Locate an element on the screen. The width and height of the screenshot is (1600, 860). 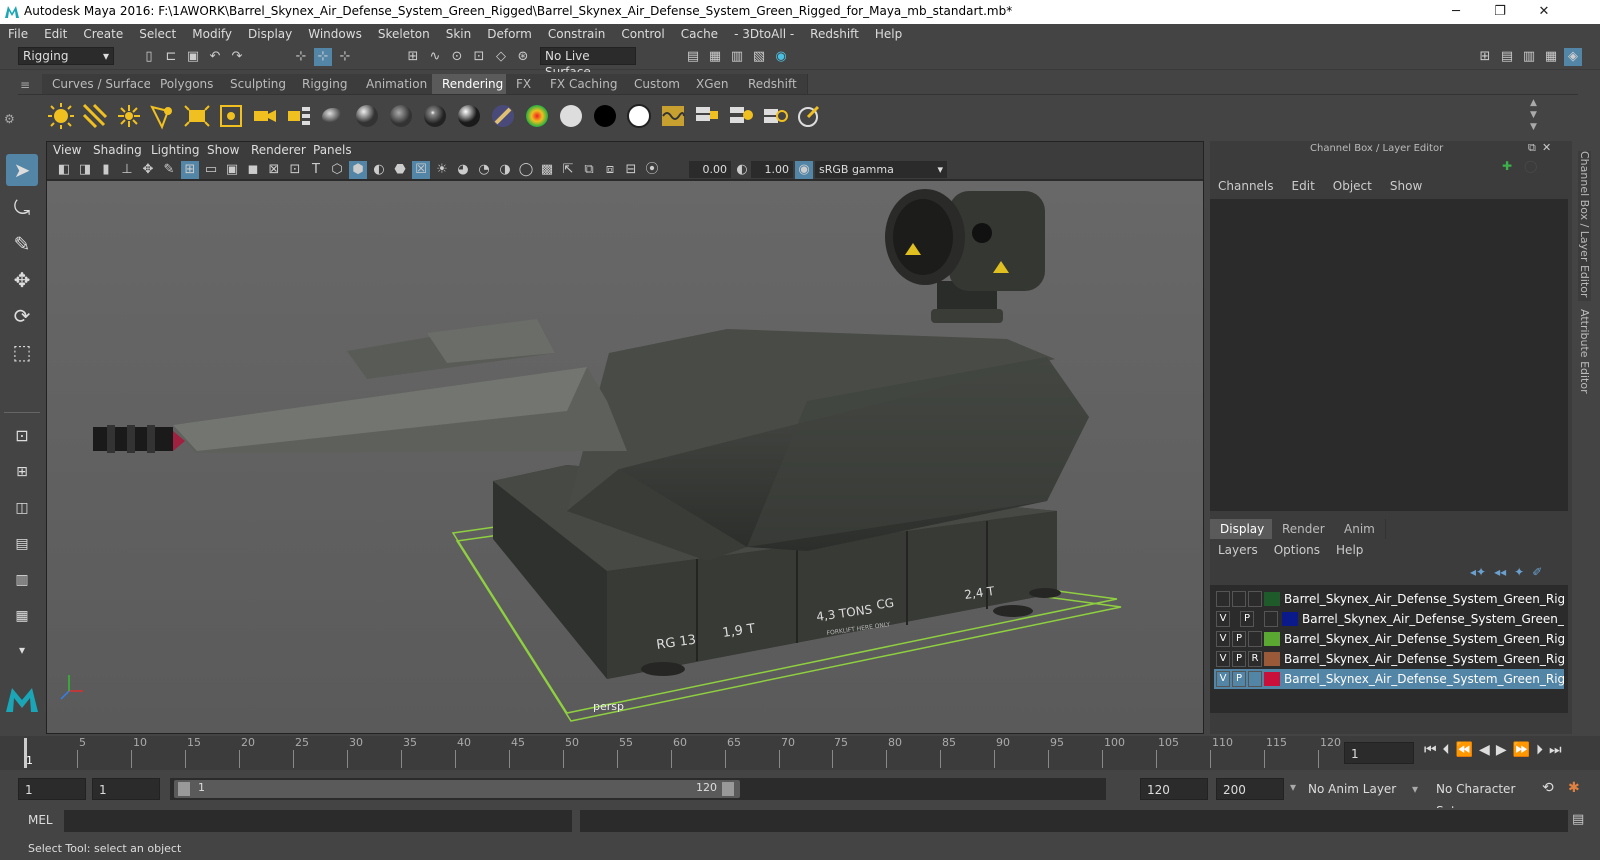
isolate-view-icon: ⊟ is located at coordinates (631, 170).